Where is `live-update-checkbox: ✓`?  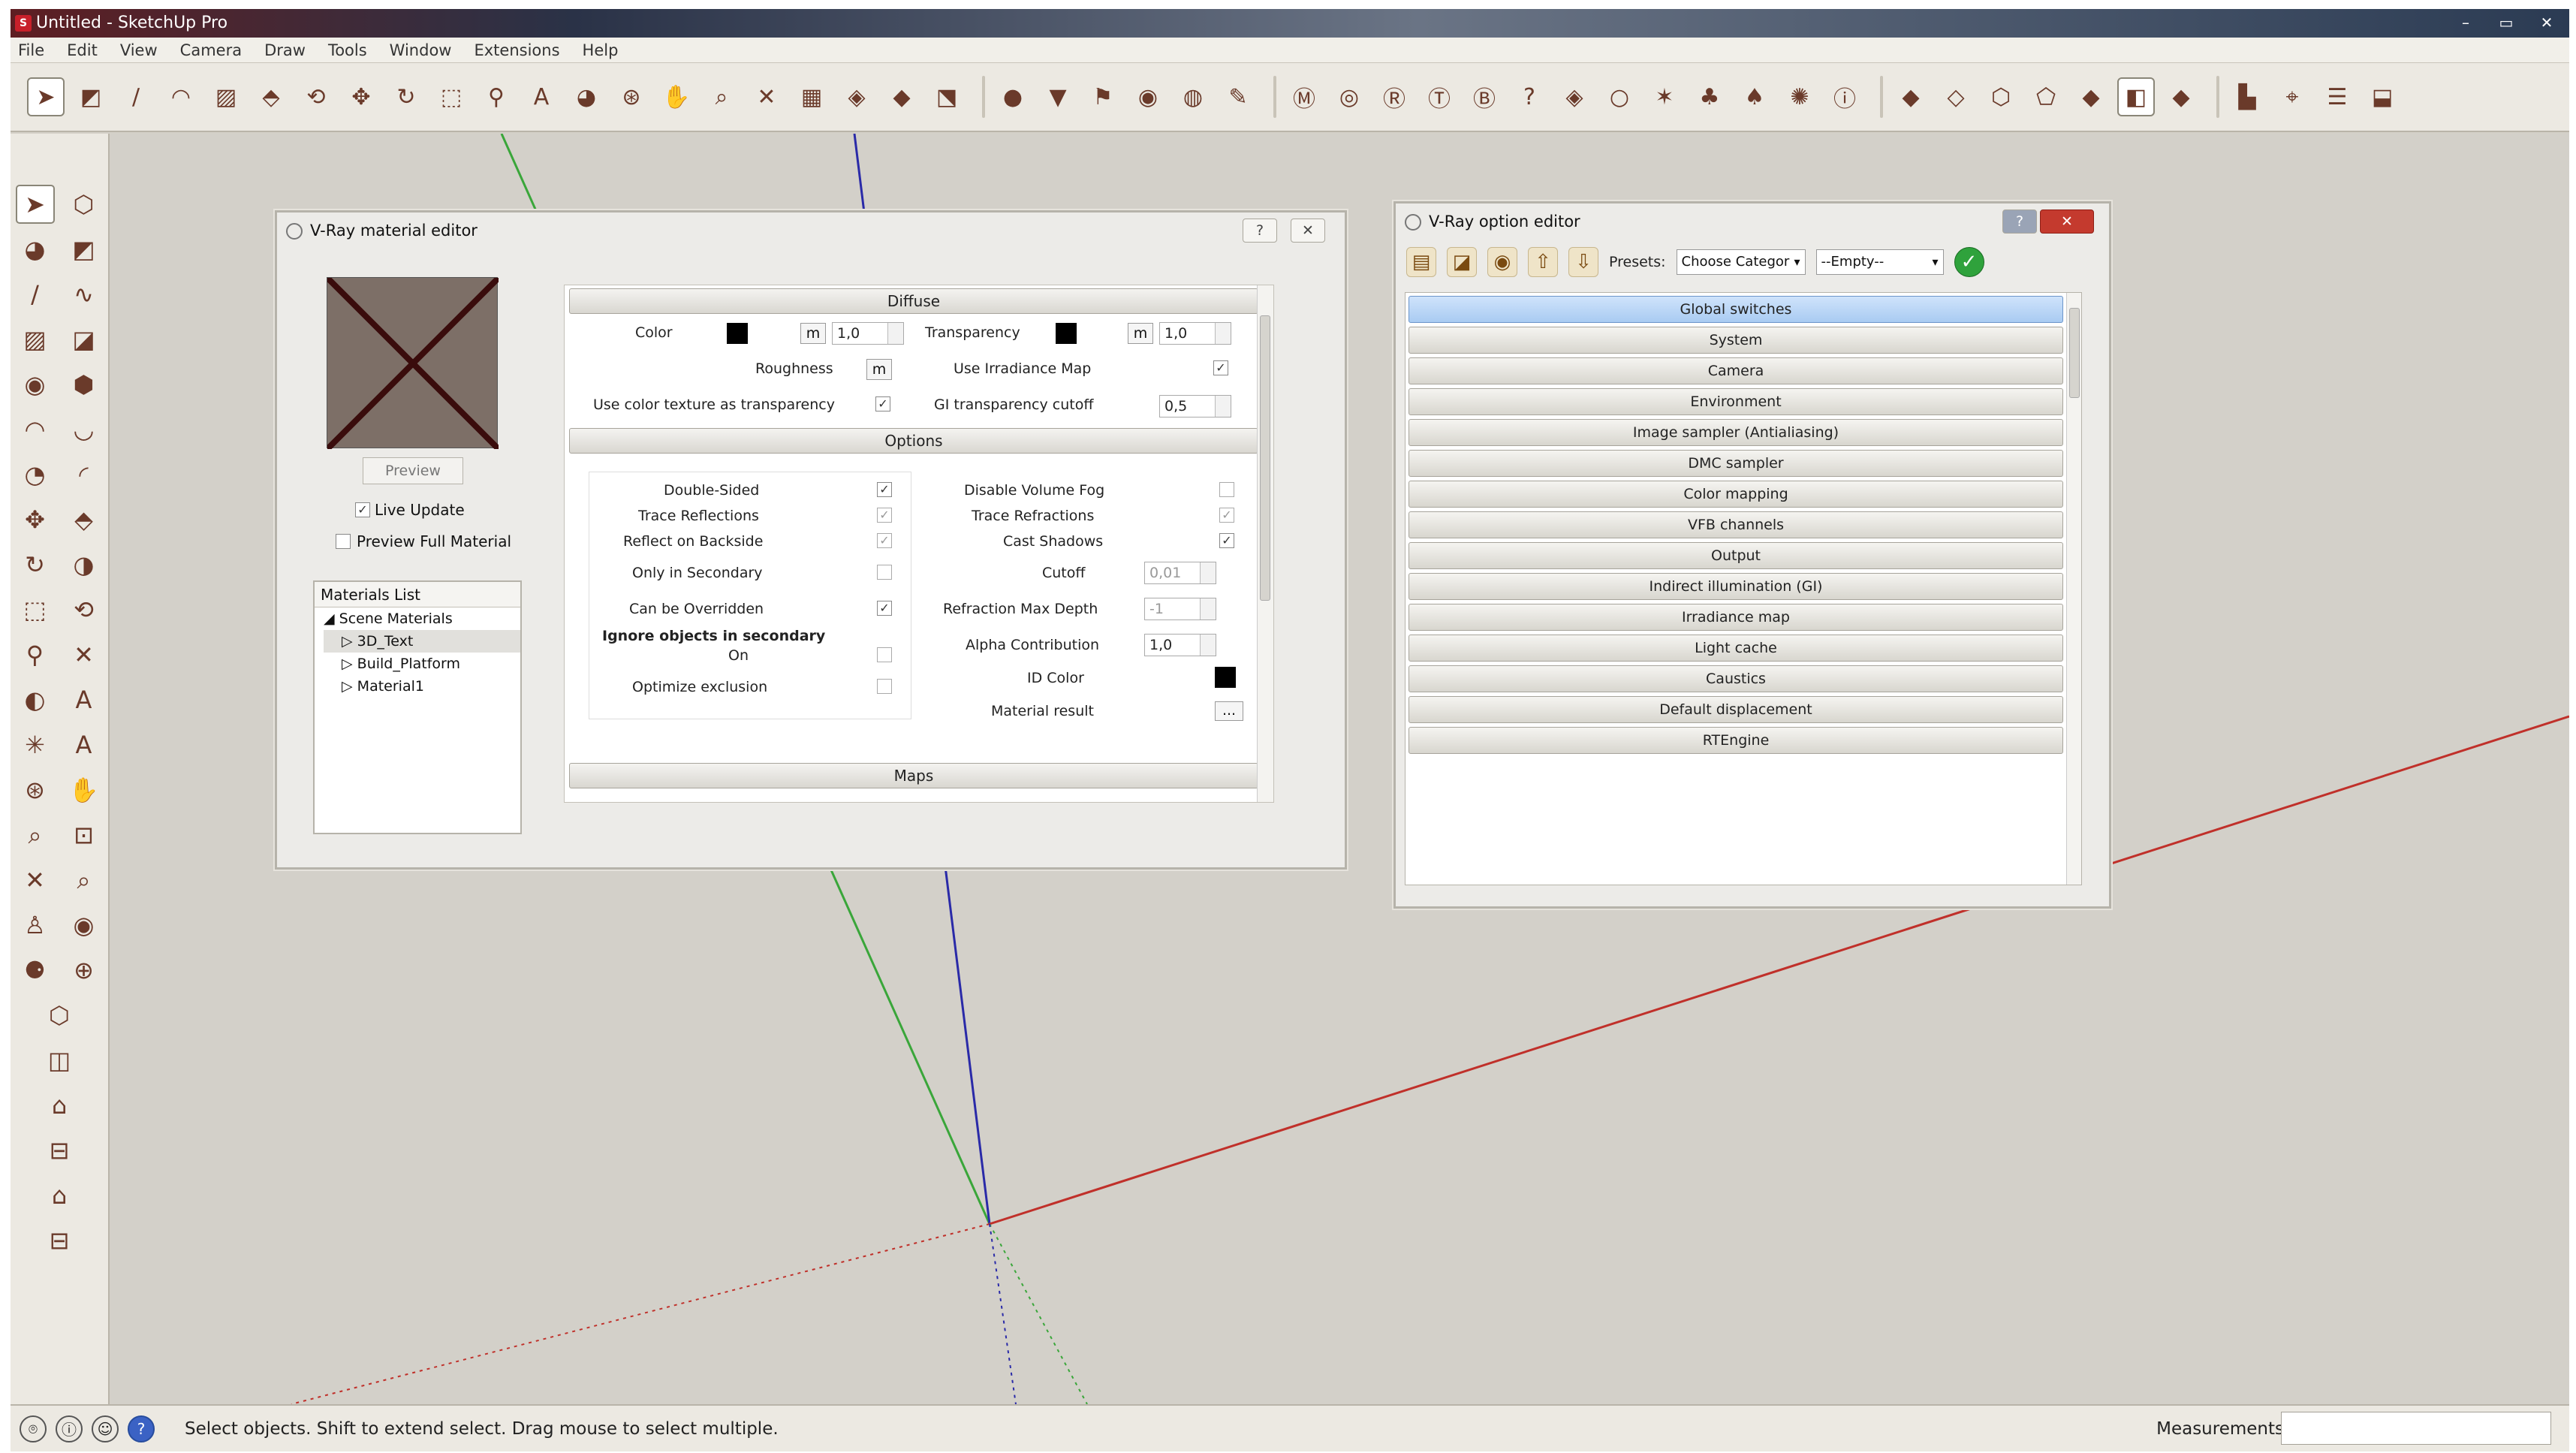 live-update-checkbox: ✓ is located at coordinates (362, 509).